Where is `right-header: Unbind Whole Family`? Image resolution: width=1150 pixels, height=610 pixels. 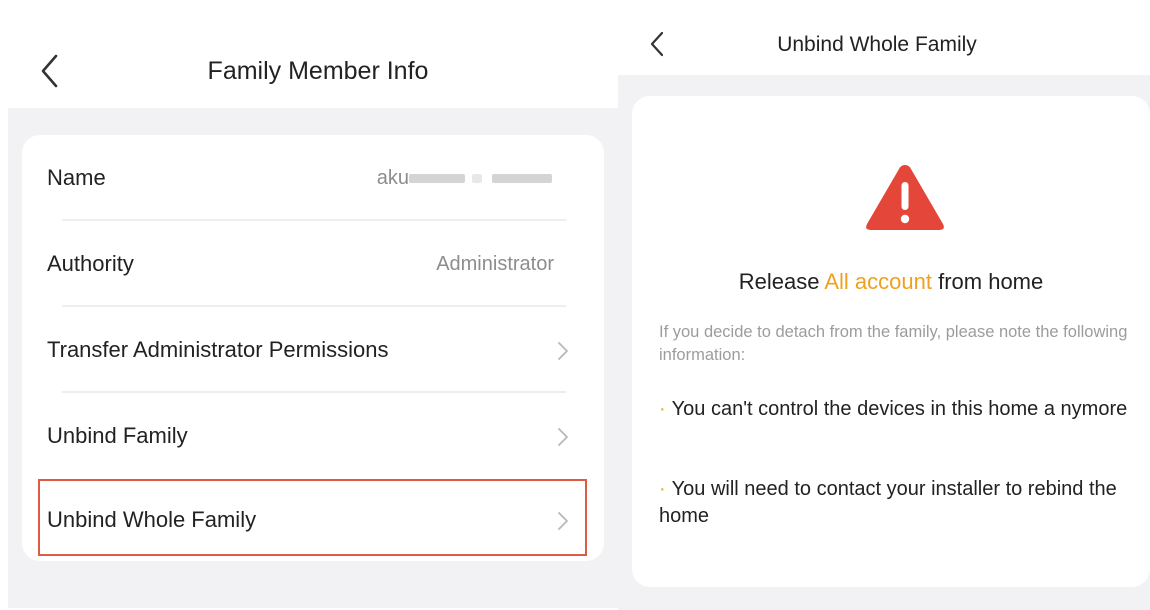 right-header: Unbind Whole Family is located at coordinates (884, 37).